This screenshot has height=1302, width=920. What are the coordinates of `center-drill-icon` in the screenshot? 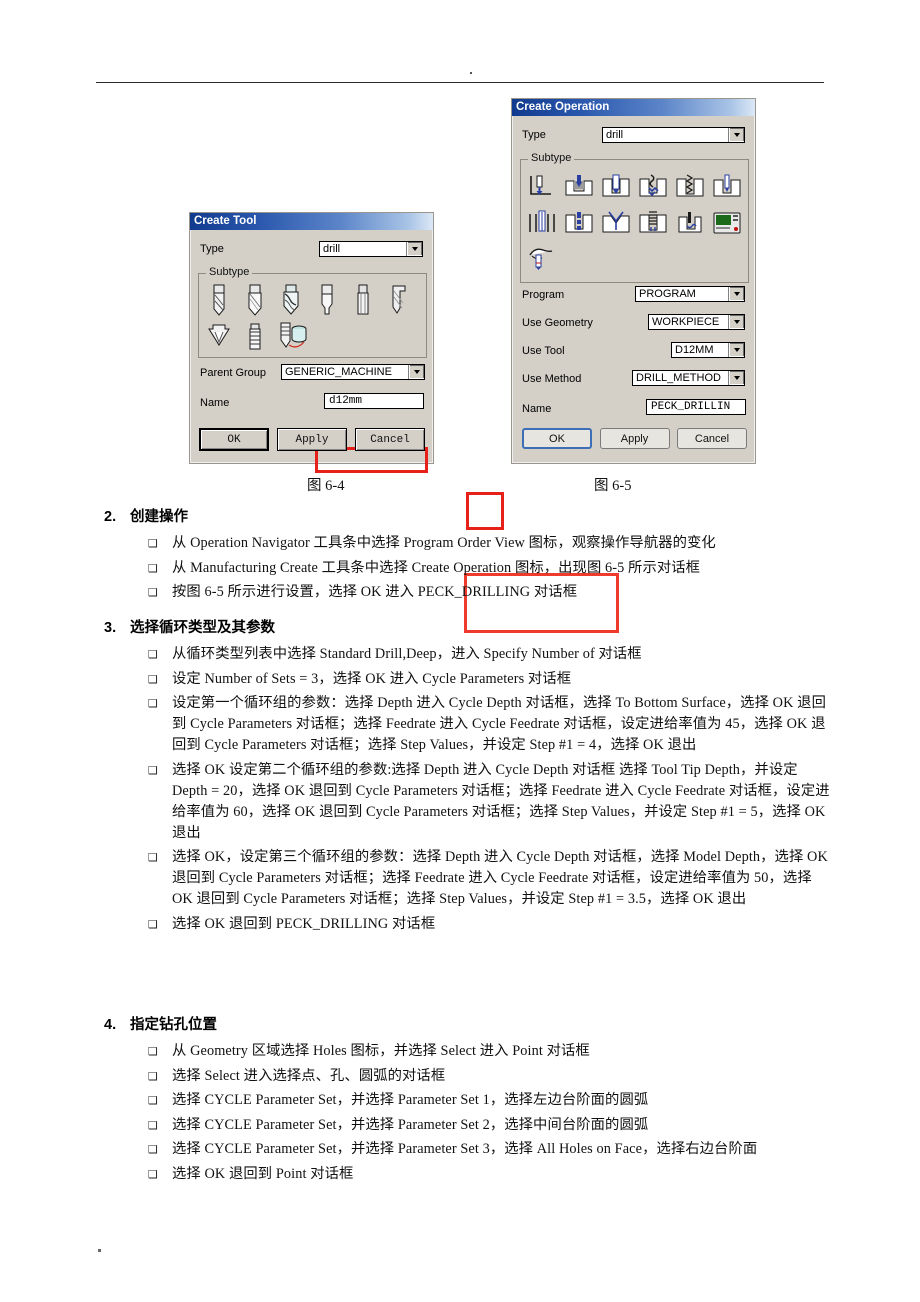 It's located at (327, 300).